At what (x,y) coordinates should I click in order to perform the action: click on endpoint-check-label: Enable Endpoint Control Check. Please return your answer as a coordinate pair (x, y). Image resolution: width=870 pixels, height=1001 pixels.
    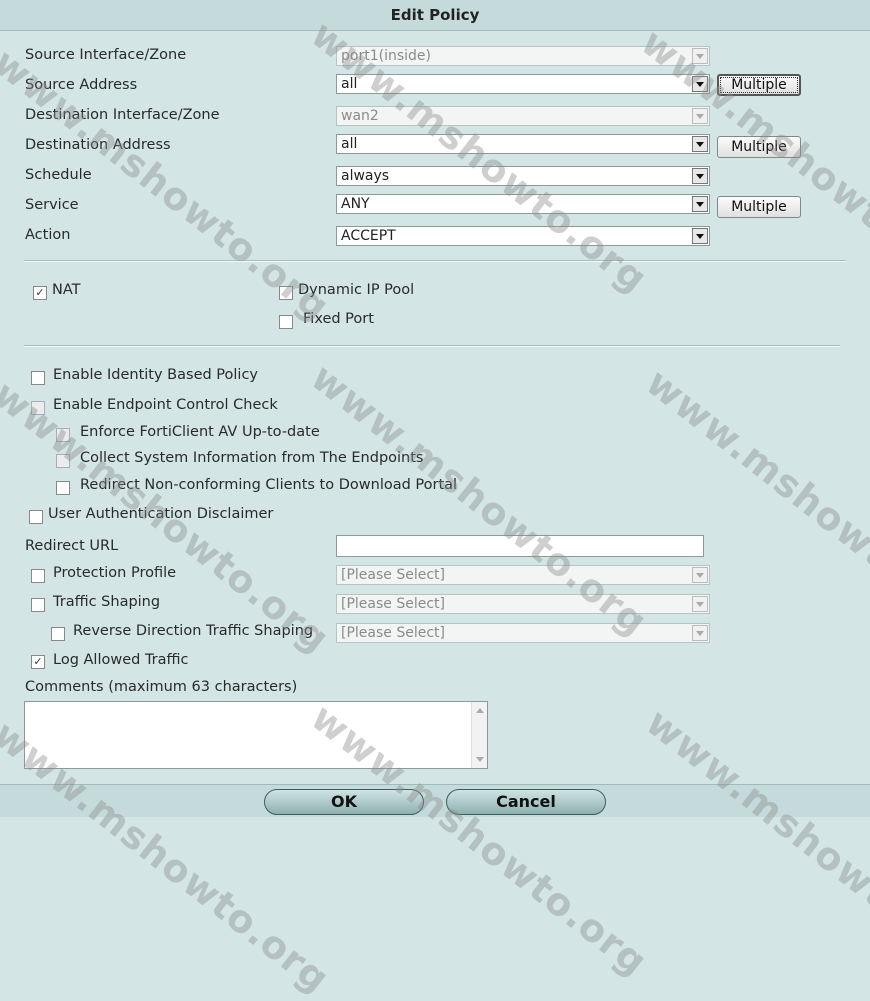
    Looking at the image, I should click on (165, 405).